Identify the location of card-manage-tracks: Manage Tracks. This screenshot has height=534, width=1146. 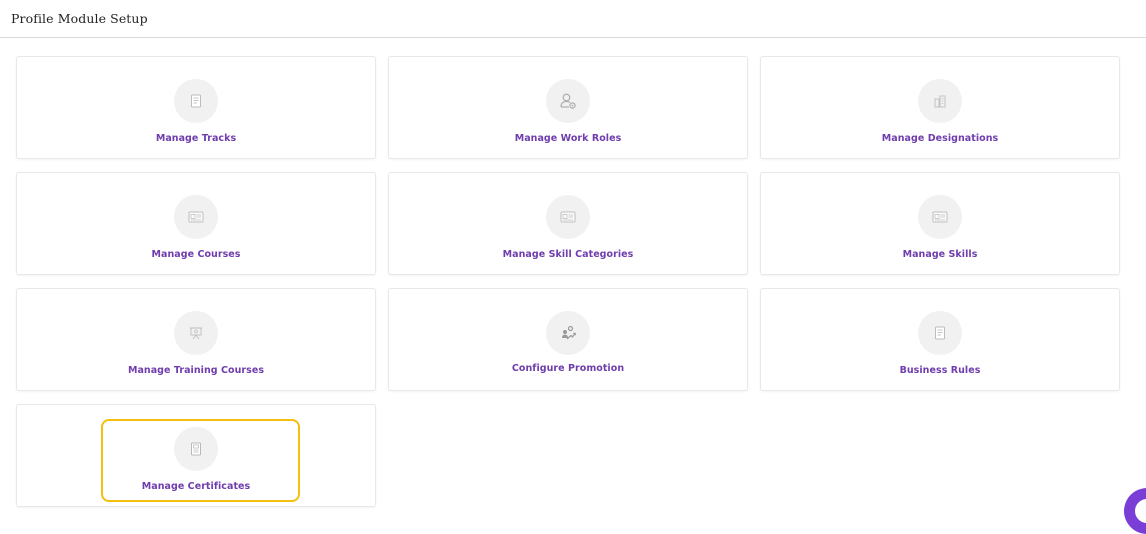
(196, 107).